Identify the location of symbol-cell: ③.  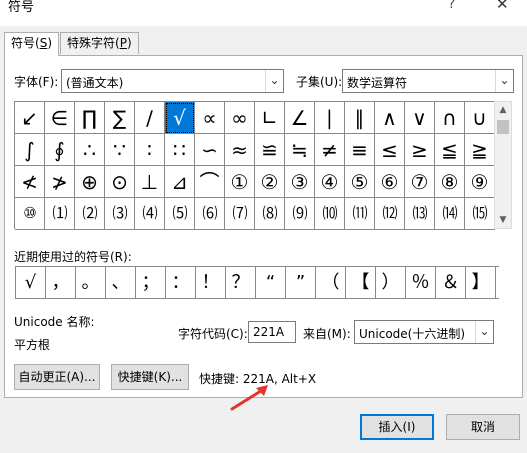
(300, 182).